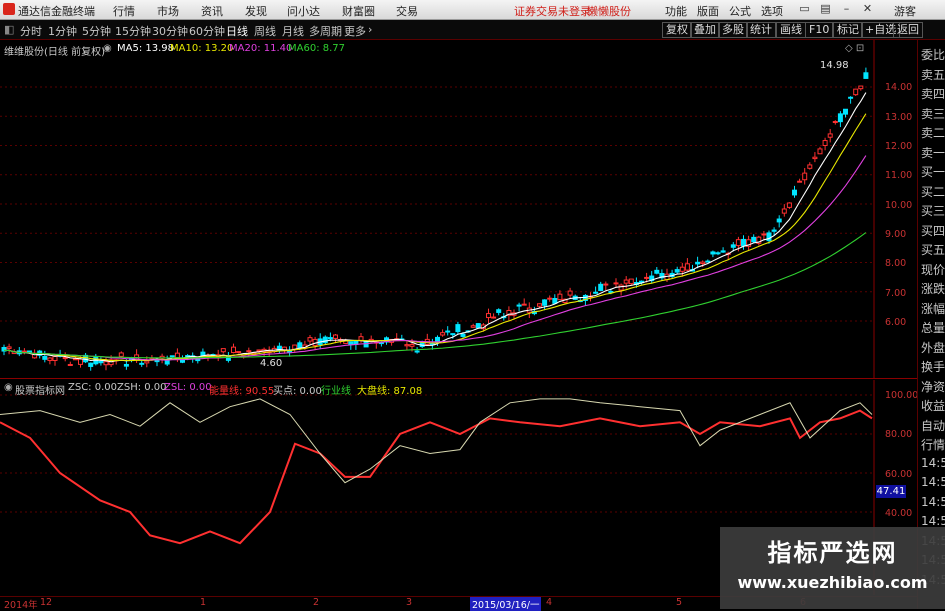 The width and height of the screenshot is (945, 611). Describe the element at coordinates (355, 31) in the screenshot. I see `period-tab-more: 更多` at that location.